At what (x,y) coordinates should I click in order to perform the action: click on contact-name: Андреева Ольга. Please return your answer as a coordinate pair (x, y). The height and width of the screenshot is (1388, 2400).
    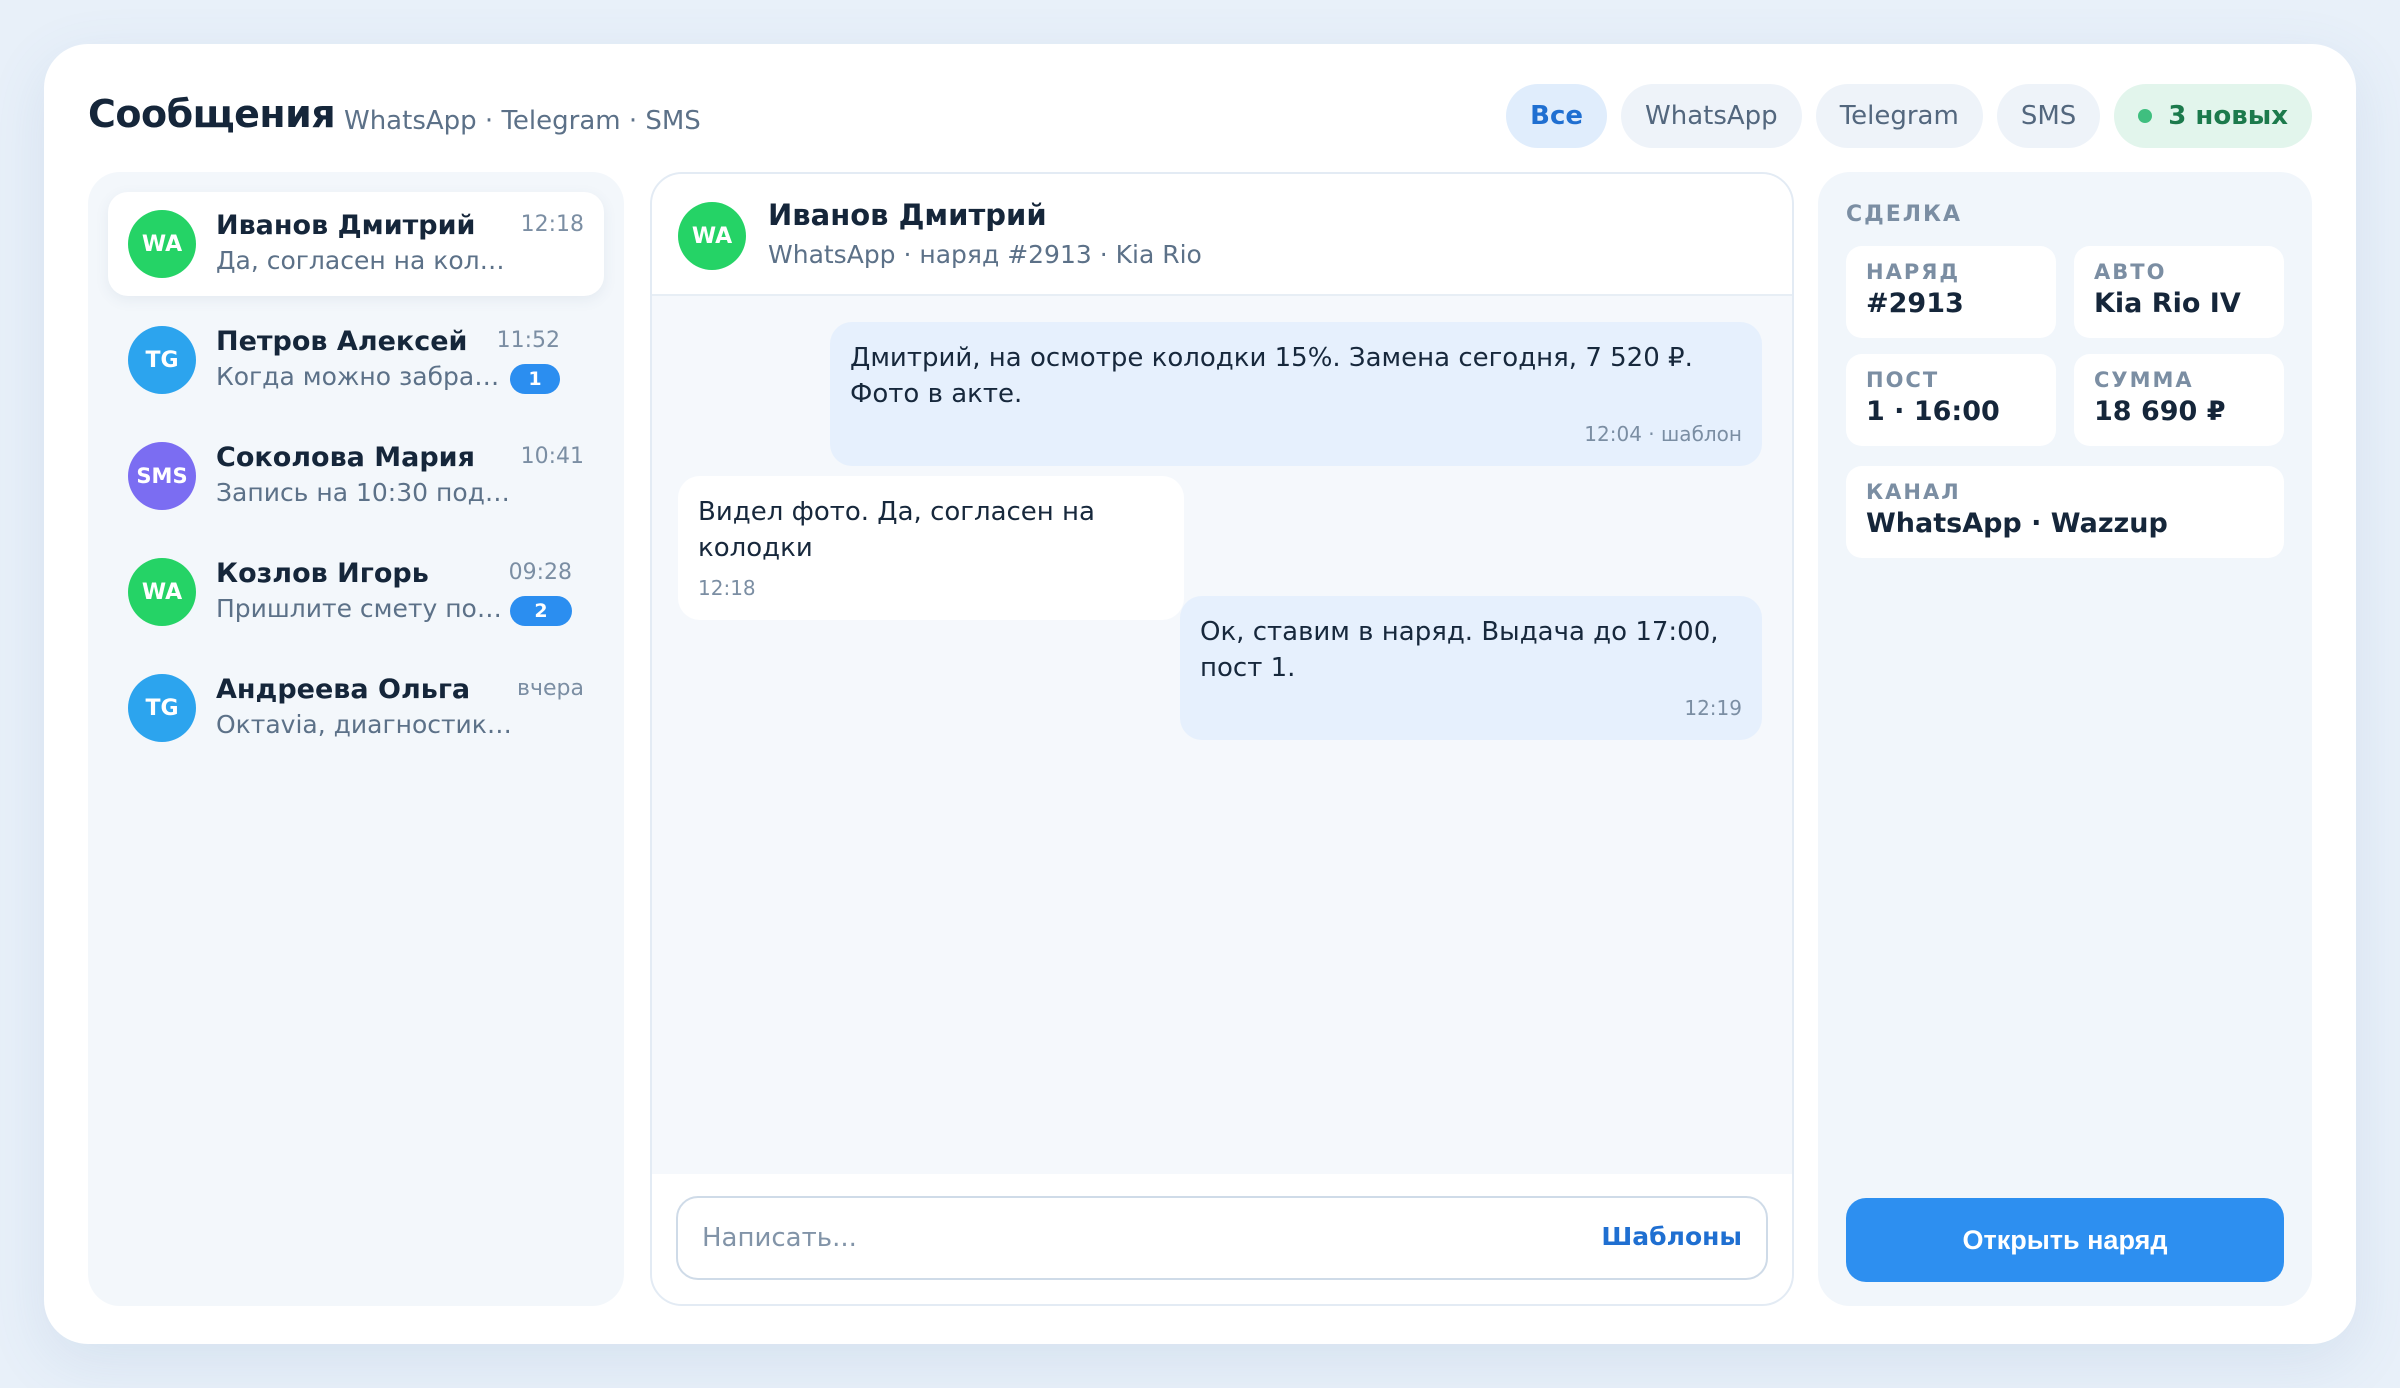
    Looking at the image, I should click on (343, 689).